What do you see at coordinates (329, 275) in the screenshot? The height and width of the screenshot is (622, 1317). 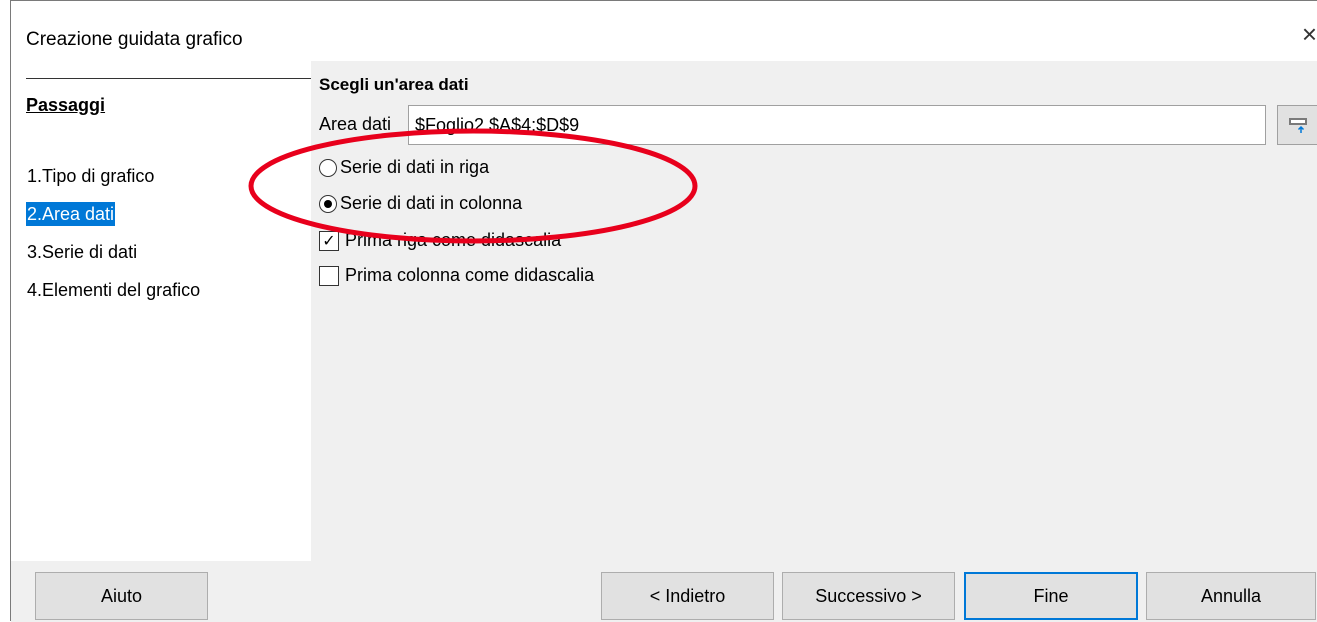 I see `checkbox-unchecked` at bounding box center [329, 275].